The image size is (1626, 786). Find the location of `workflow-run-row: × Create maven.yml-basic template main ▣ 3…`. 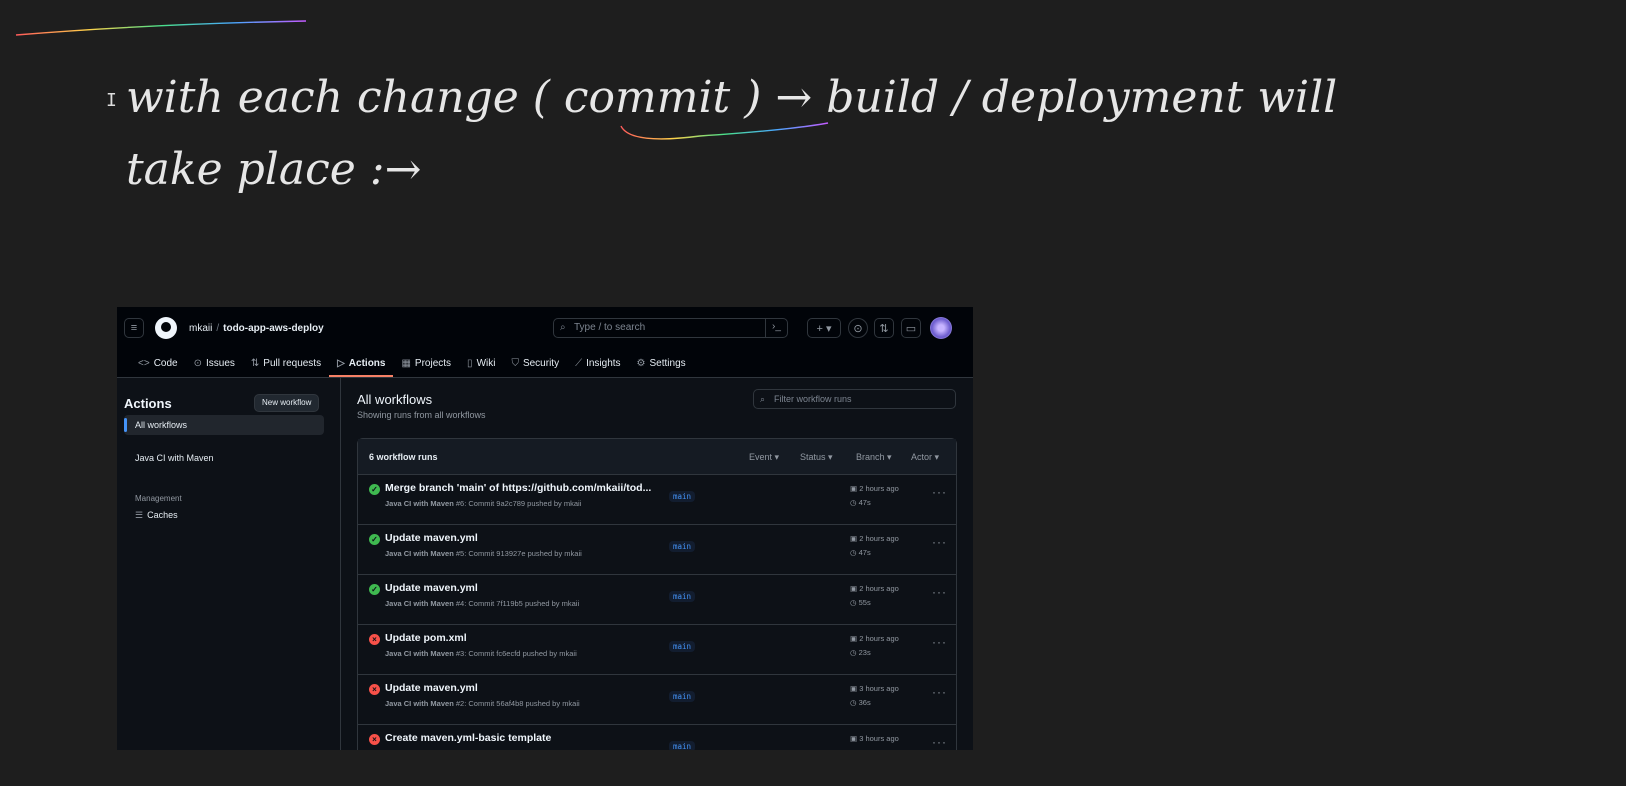

workflow-run-row: × Create maven.yml-basic template main ▣ 3… is located at coordinates (657, 737).